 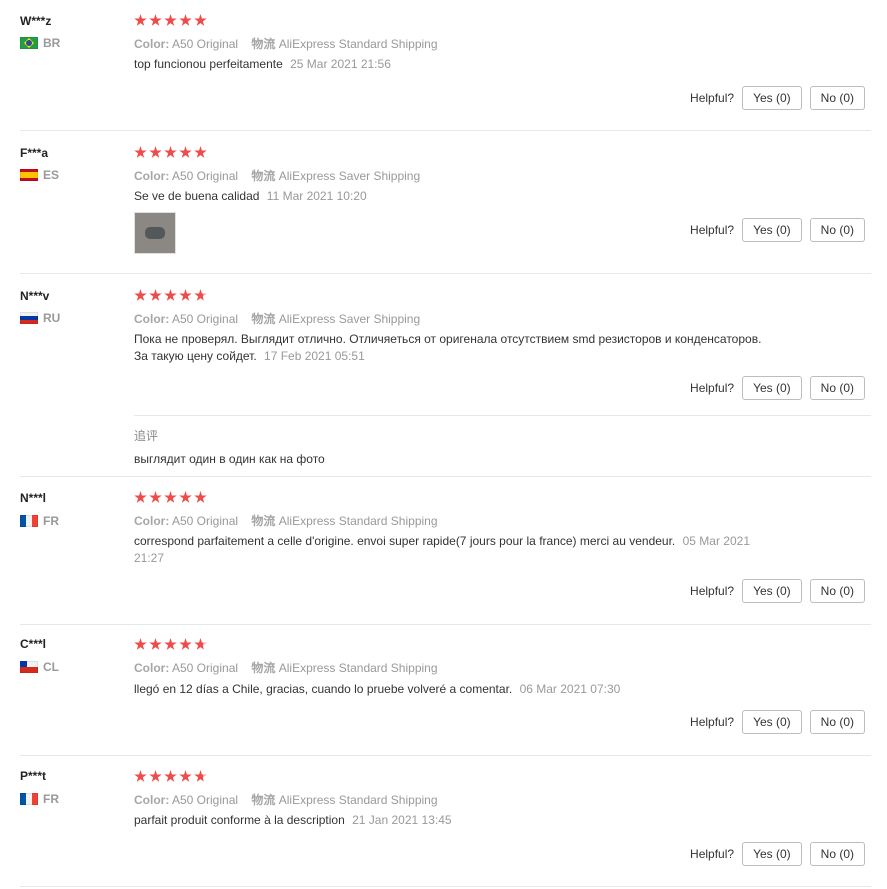 What do you see at coordinates (40, 318) in the screenshot?
I see `reviewer-country: RU` at bounding box center [40, 318].